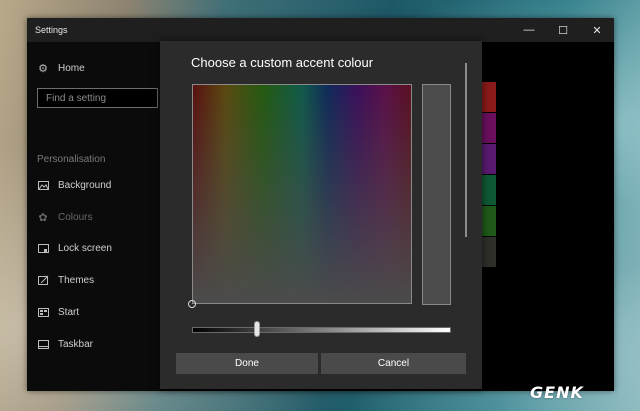 Image resolution: width=640 pixels, height=411 pixels. I want to click on gear-icon: ⚙, so click(43, 68).